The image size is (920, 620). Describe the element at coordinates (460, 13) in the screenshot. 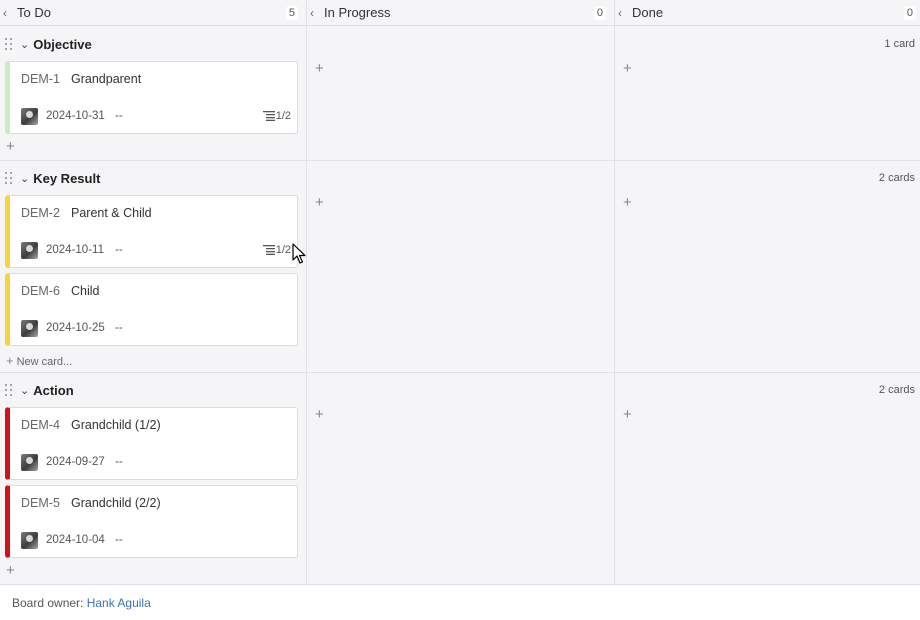

I see `column-header-in-progress: ‹ In Progress 0` at that location.